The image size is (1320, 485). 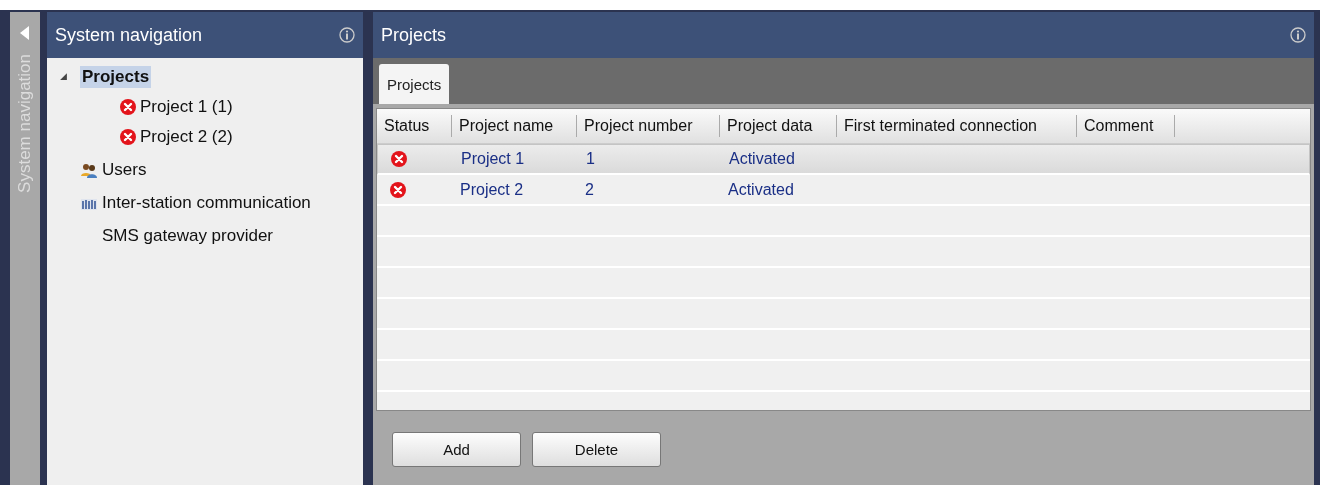 What do you see at coordinates (414, 84) in the screenshot?
I see `tab: Projects` at bounding box center [414, 84].